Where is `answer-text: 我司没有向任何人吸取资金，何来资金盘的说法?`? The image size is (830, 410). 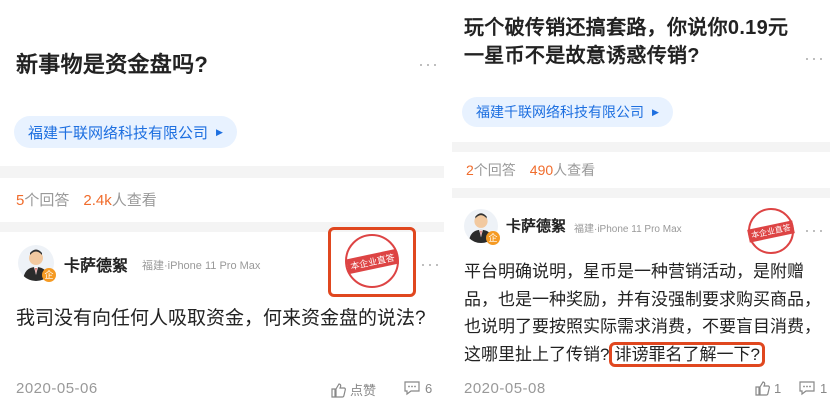 answer-text: 我司没有向任何人吸取资金，何来资金盘的说法? is located at coordinates (221, 318).